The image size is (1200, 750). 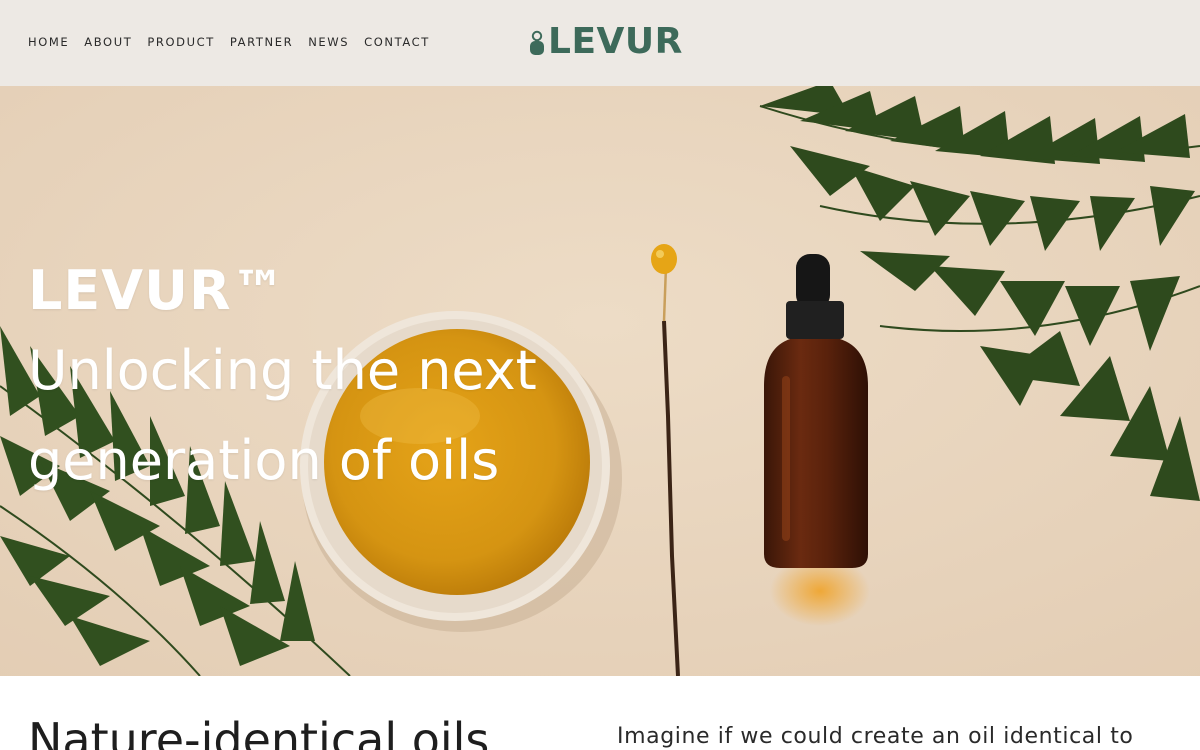 What do you see at coordinates (259, 731) in the screenshot?
I see `intro-heading: Nature-identical oils` at bounding box center [259, 731].